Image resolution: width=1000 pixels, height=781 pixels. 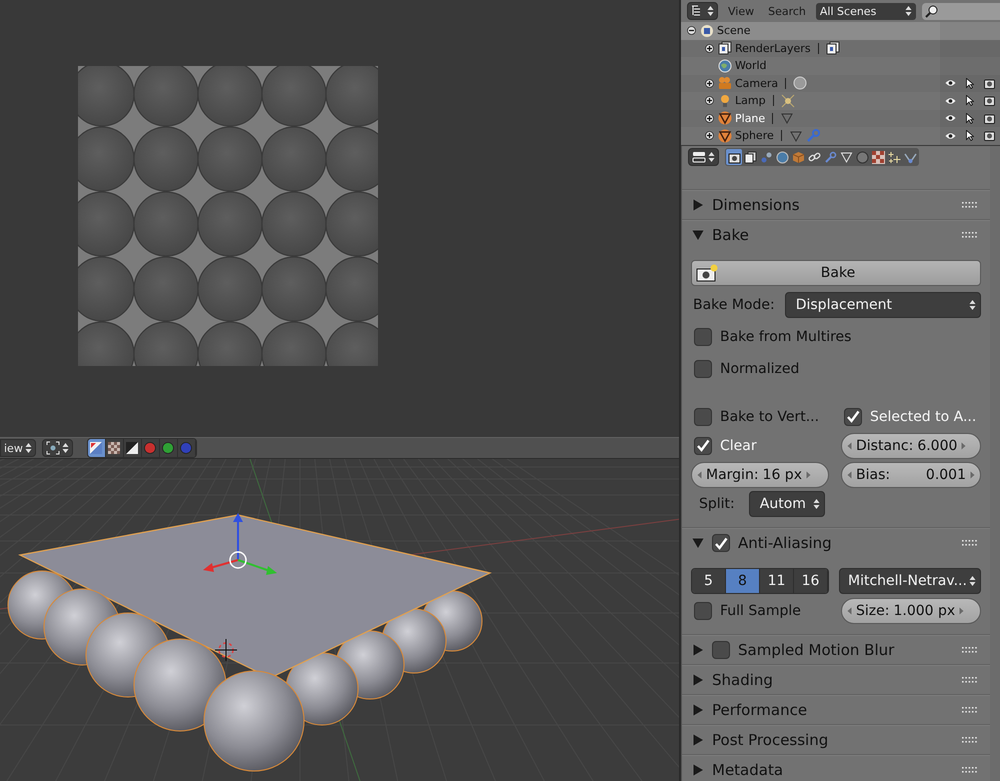 I want to click on search-field, so click(x=961, y=11).